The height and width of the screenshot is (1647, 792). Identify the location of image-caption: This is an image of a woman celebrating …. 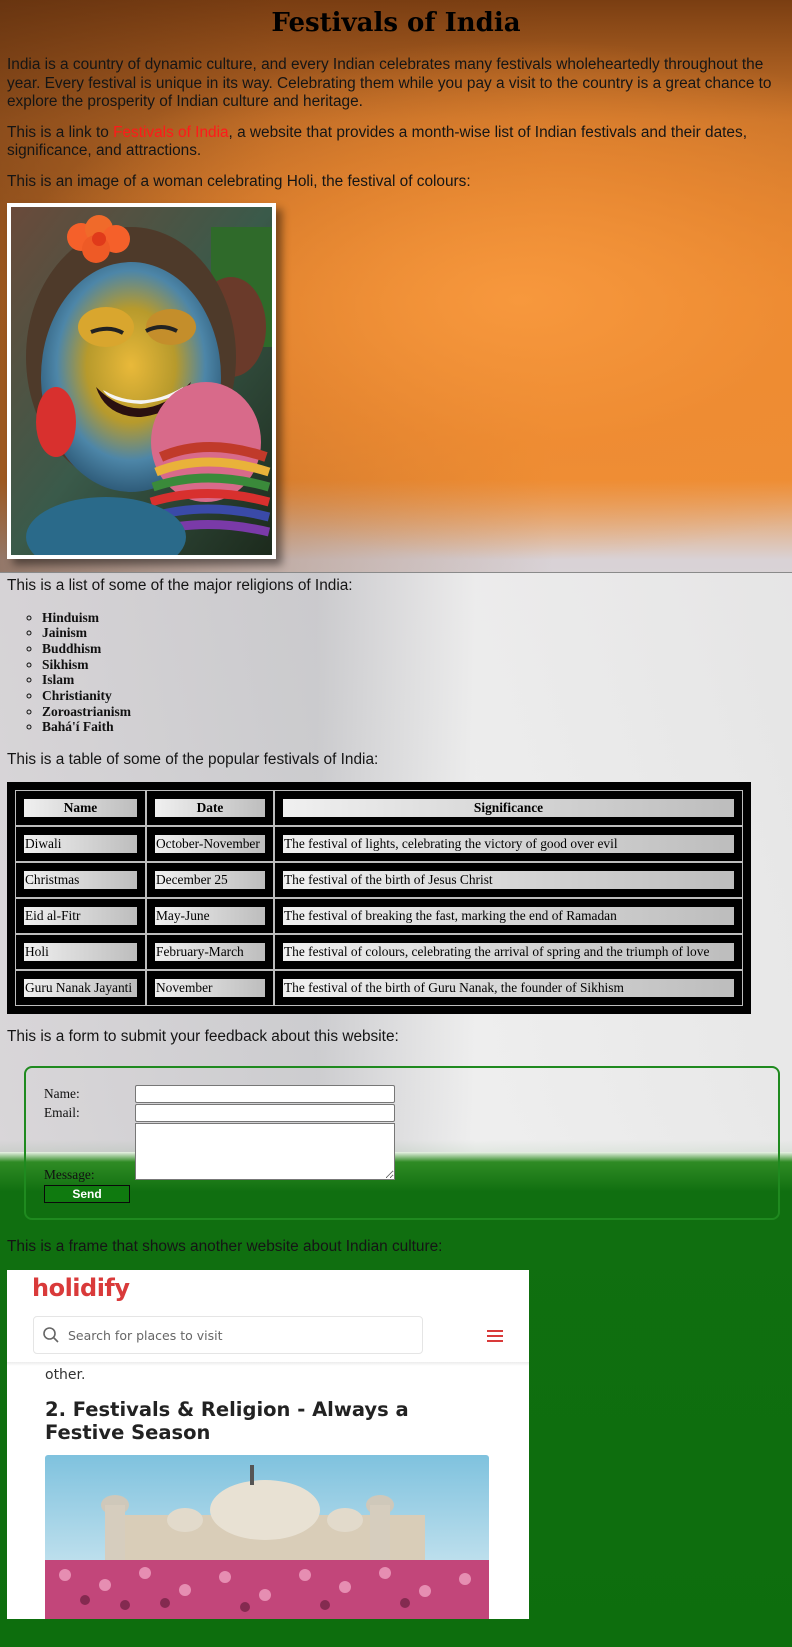
(239, 181).